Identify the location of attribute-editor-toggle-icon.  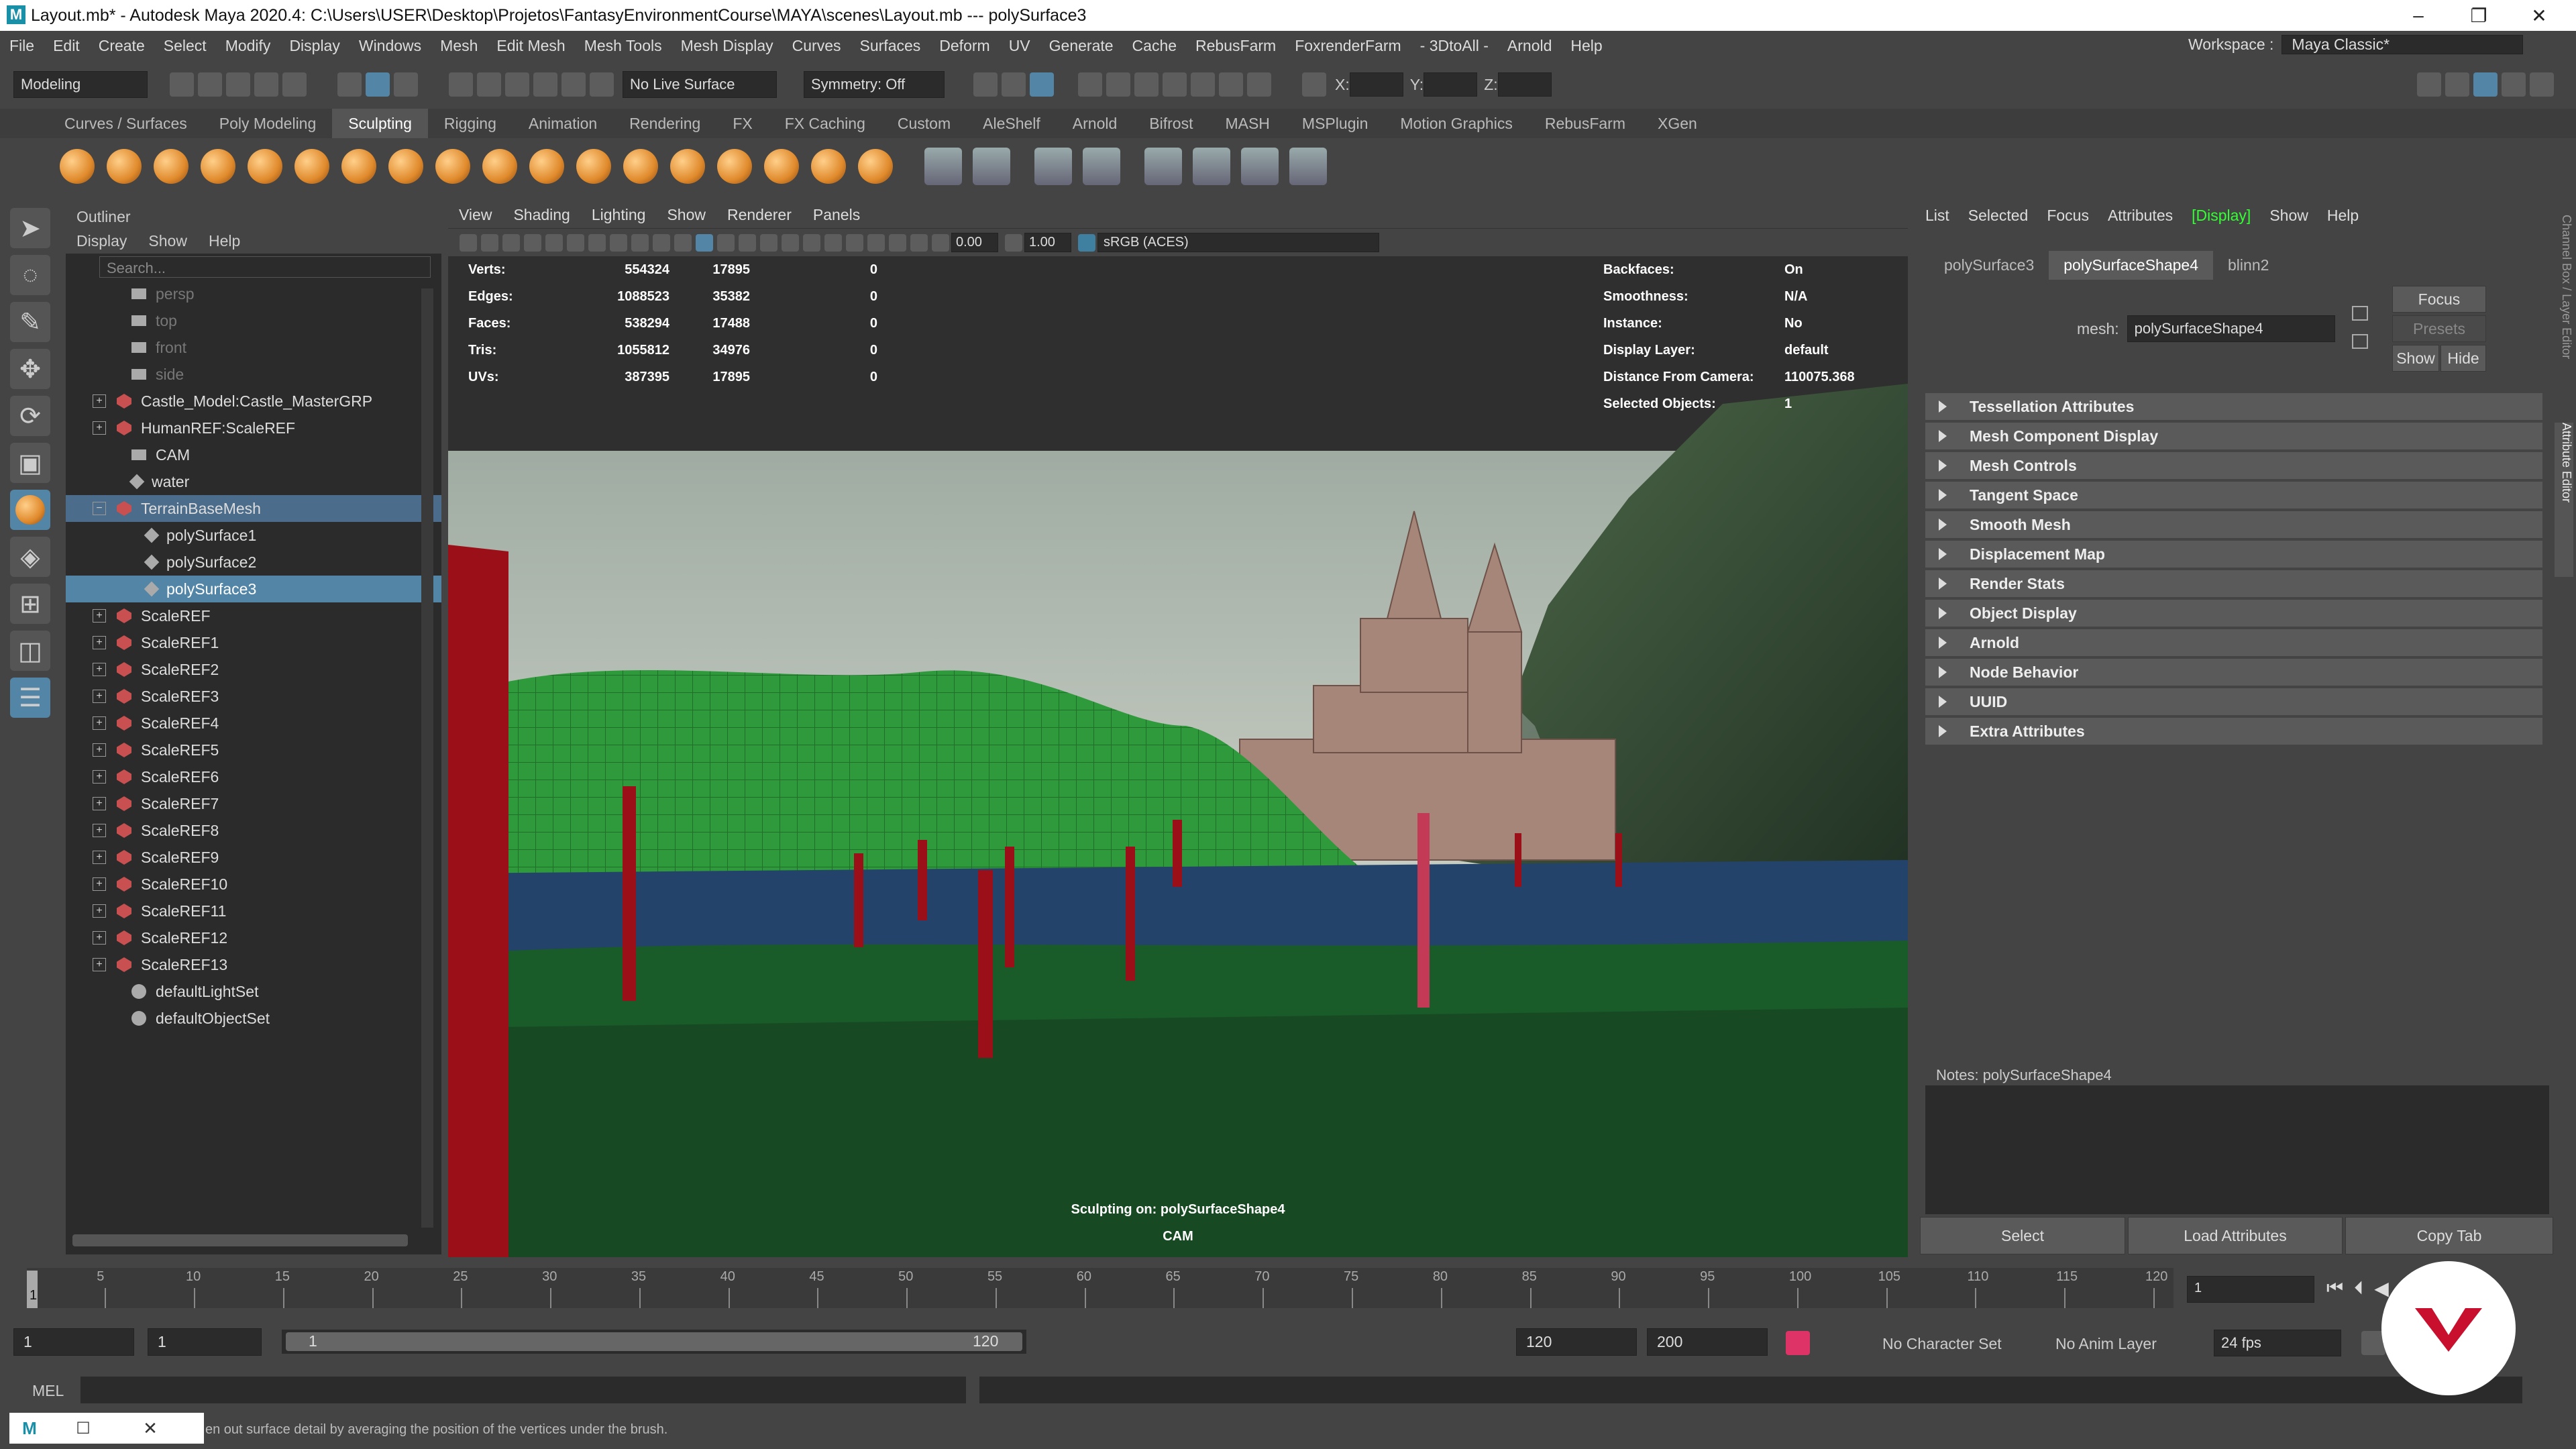
(2485, 84).